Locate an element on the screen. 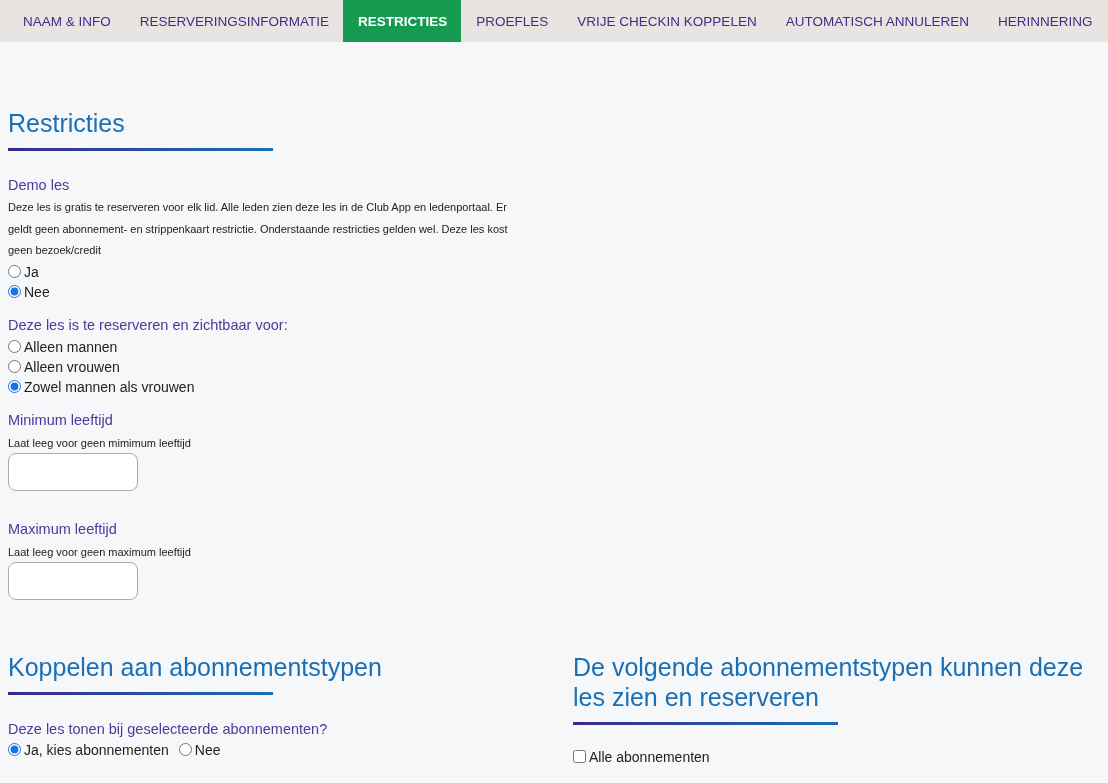 The height and width of the screenshot is (783, 1108). field-label: Deze les tonen bij geselecteerde abonnementen? is located at coordinates (168, 728).